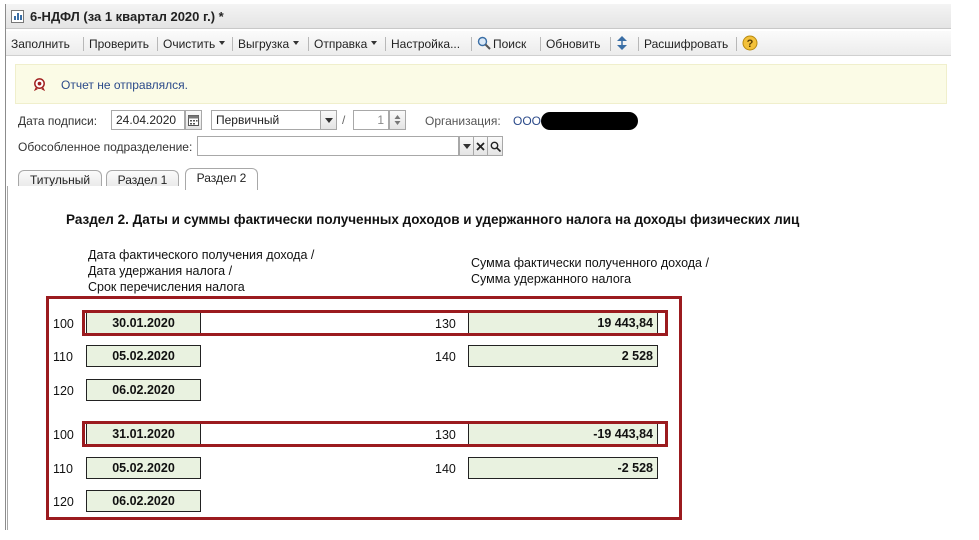 This screenshot has width=979, height=540. I want to click on help-button: ?, so click(750, 44).